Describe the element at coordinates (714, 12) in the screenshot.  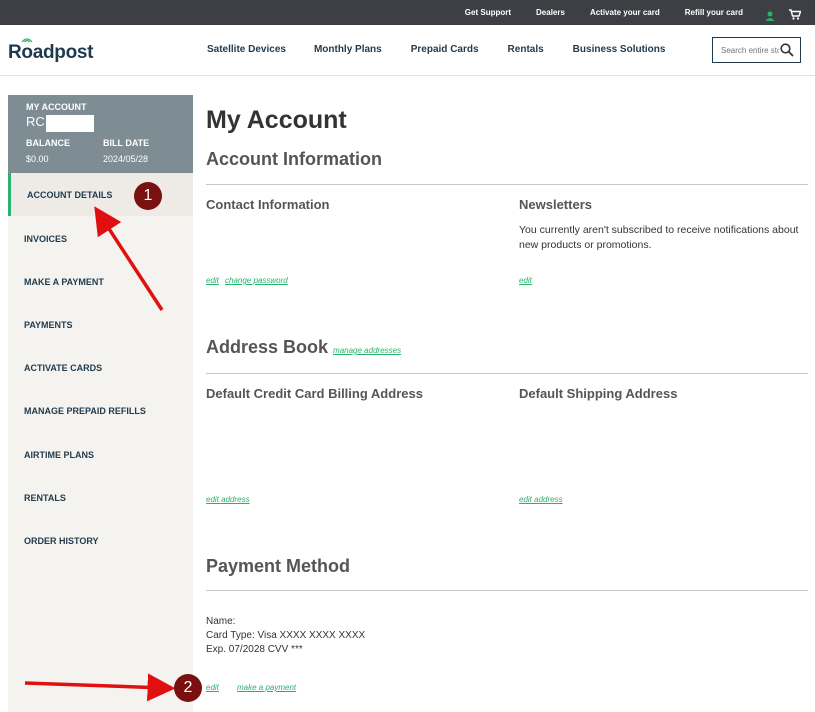
I see `refill-card-link: Refill your card` at that location.